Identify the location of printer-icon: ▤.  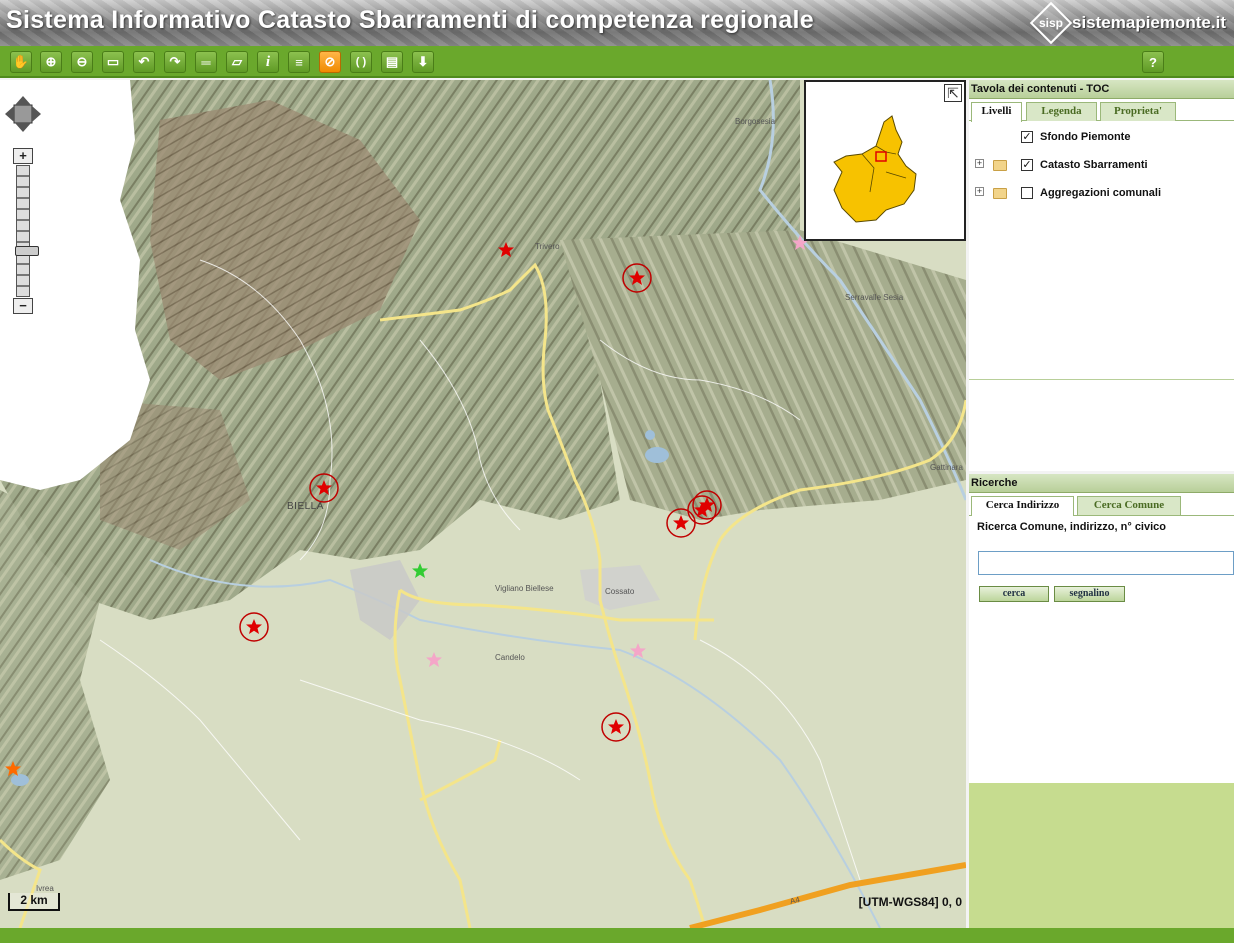
(392, 61).